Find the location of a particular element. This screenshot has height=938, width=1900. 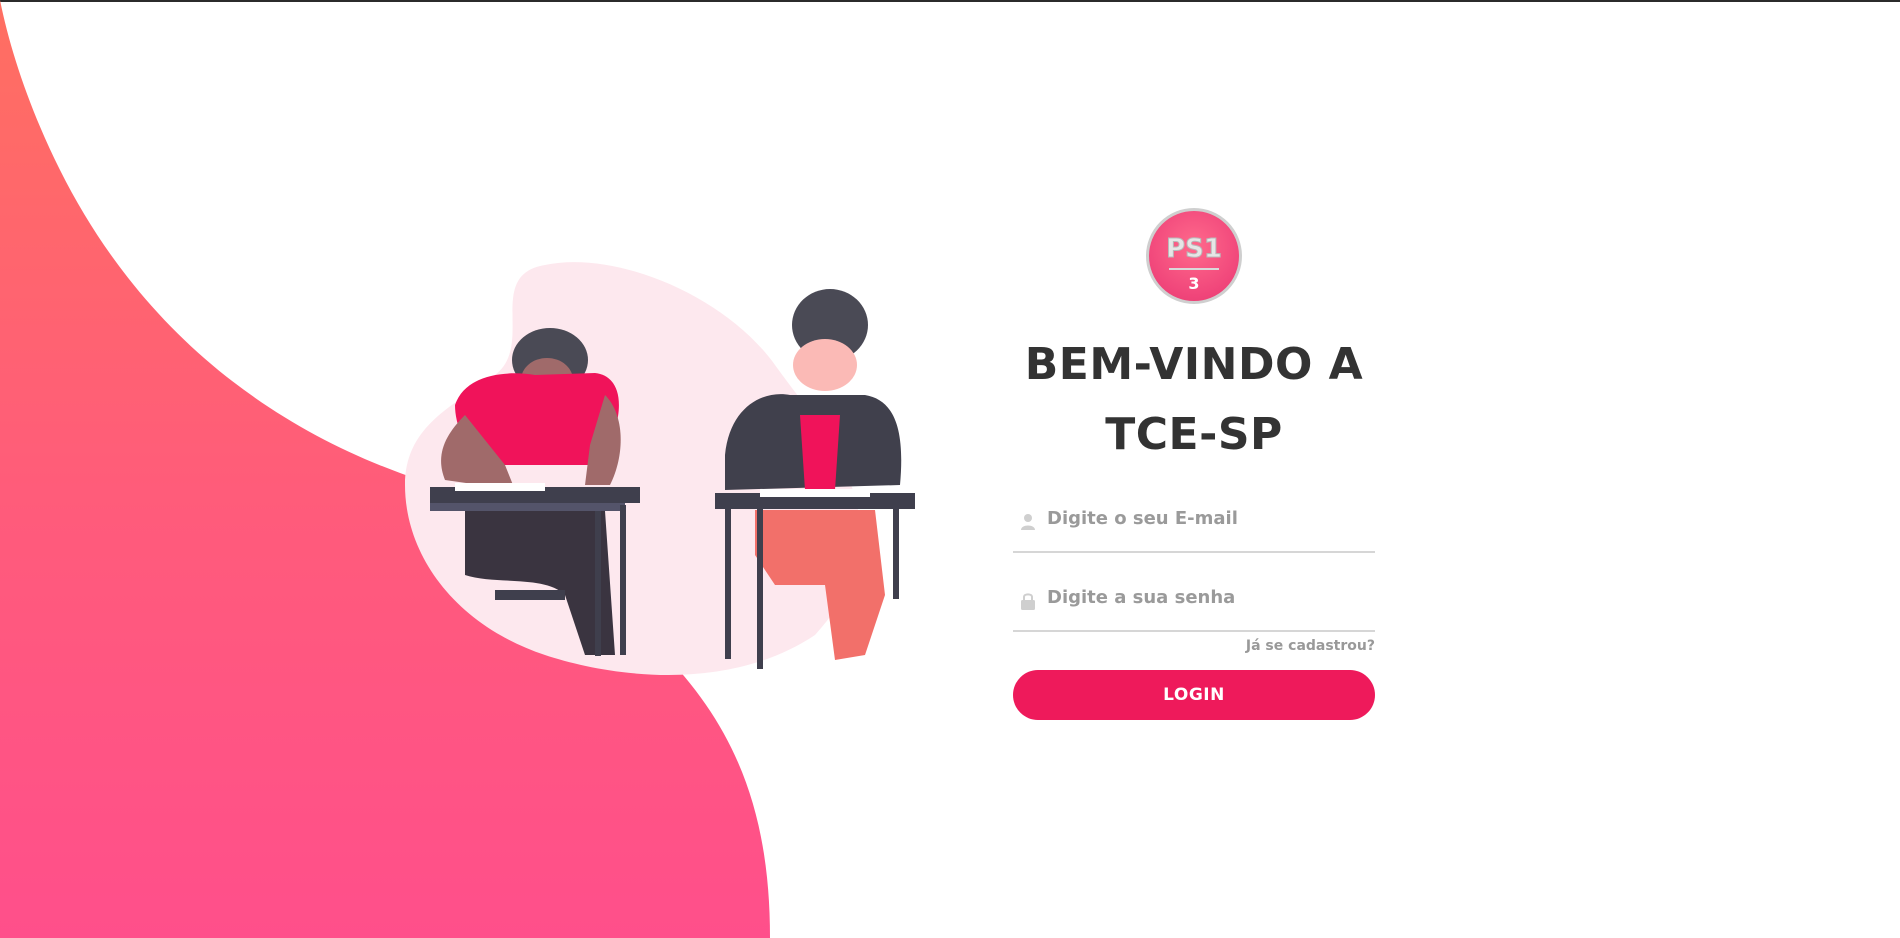

title-line-1: BEM-VINDO A is located at coordinates (1194, 364).